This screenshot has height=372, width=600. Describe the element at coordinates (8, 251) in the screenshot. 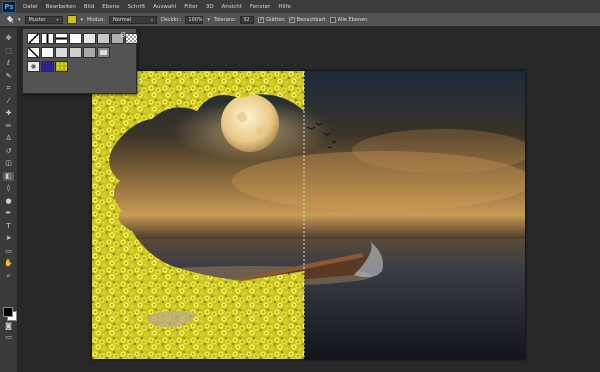

I see `rectangle-icon: ▭` at that location.